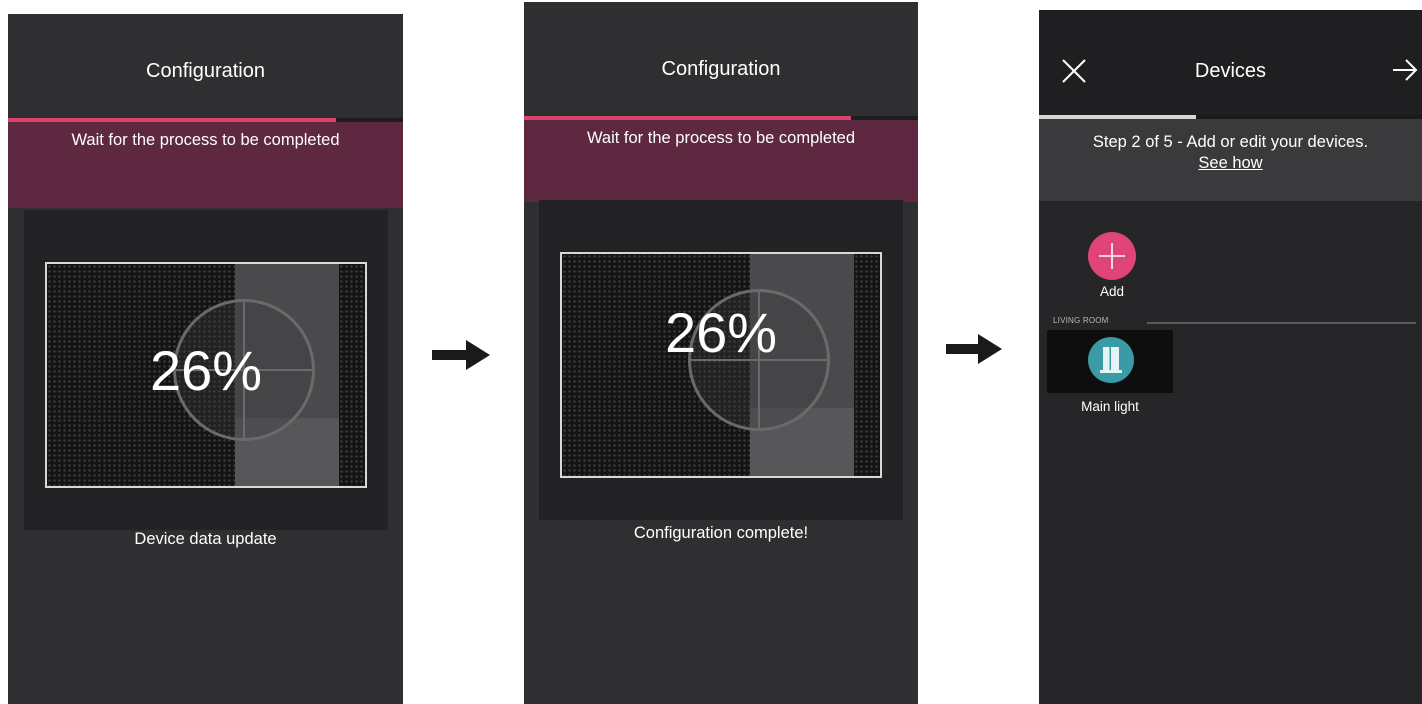 The width and height of the screenshot is (1422, 704). I want to click on monitor-illustration, so click(721, 365).